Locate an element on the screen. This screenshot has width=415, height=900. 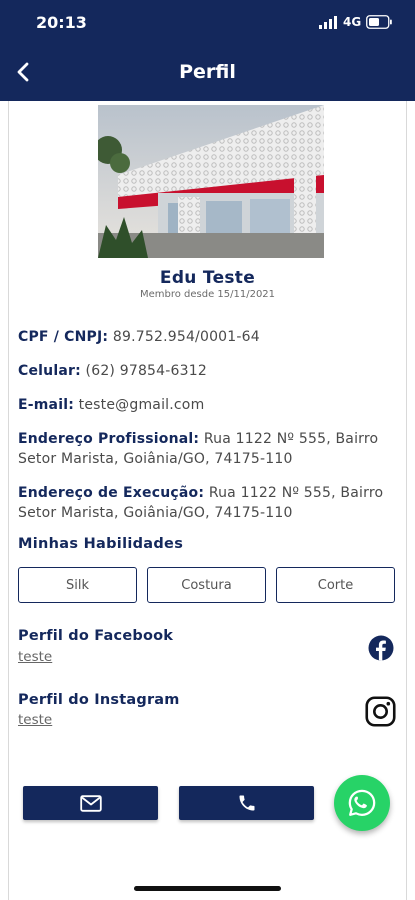
battery-icon is located at coordinates (379, 22).